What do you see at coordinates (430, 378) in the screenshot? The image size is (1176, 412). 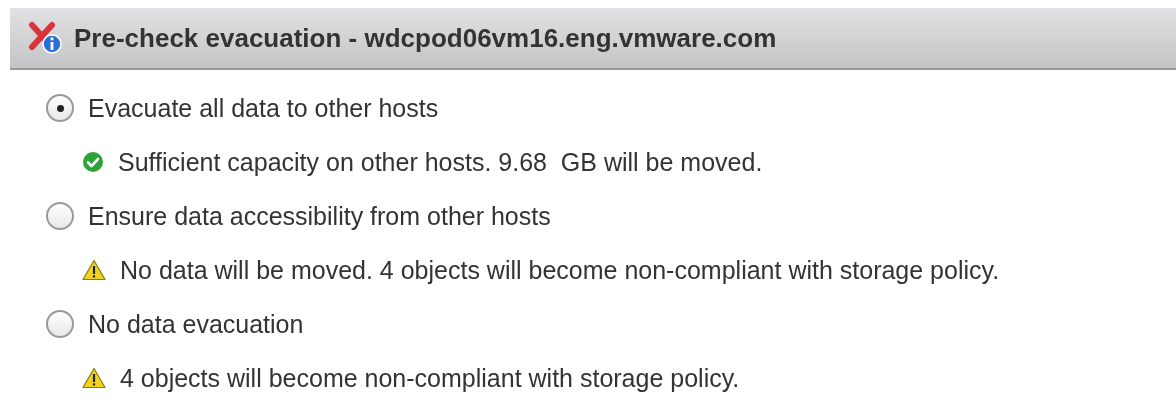 I see `status-message: 4 objects will become non-compliant with storage policy.` at bounding box center [430, 378].